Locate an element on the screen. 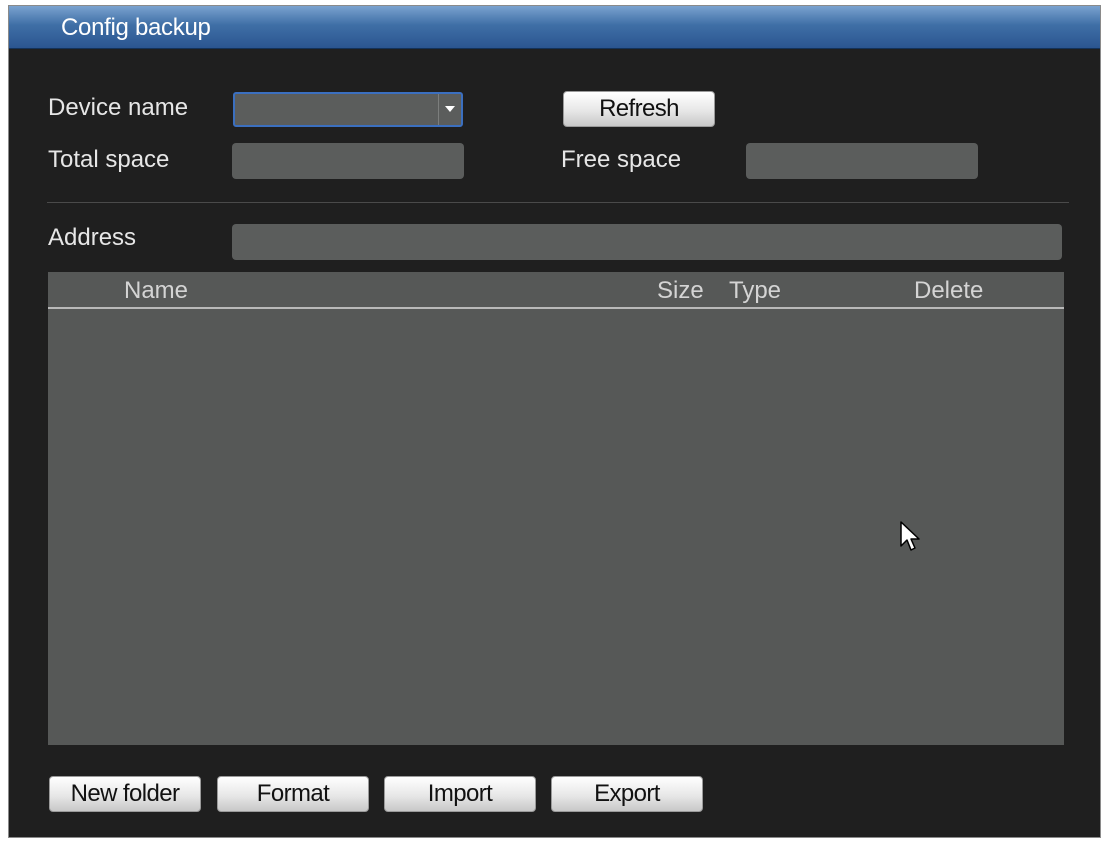 The image size is (1108, 842). device-name-select is located at coordinates (348, 109).